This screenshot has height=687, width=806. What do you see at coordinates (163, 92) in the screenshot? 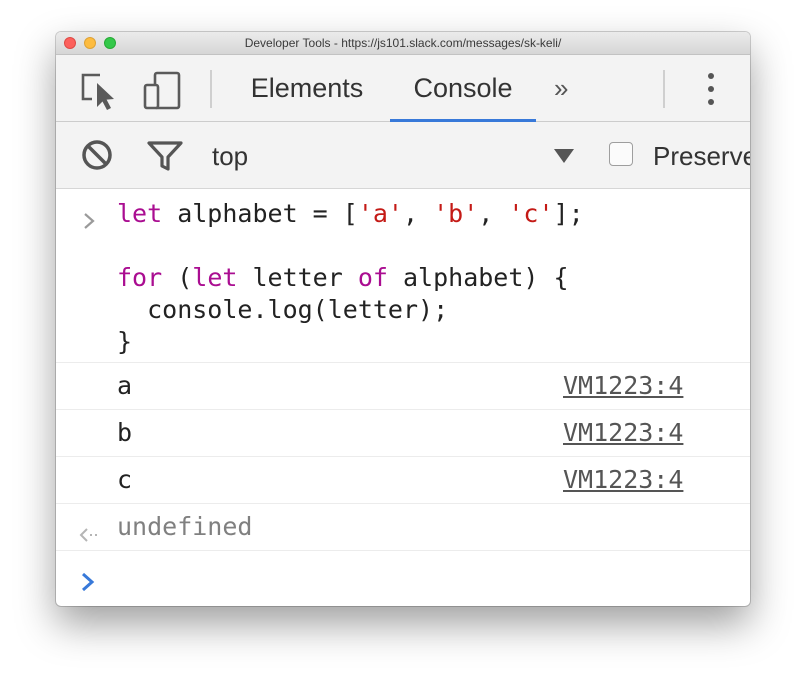
I see `device-toolbar-icon` at bounding box center [163, 92].